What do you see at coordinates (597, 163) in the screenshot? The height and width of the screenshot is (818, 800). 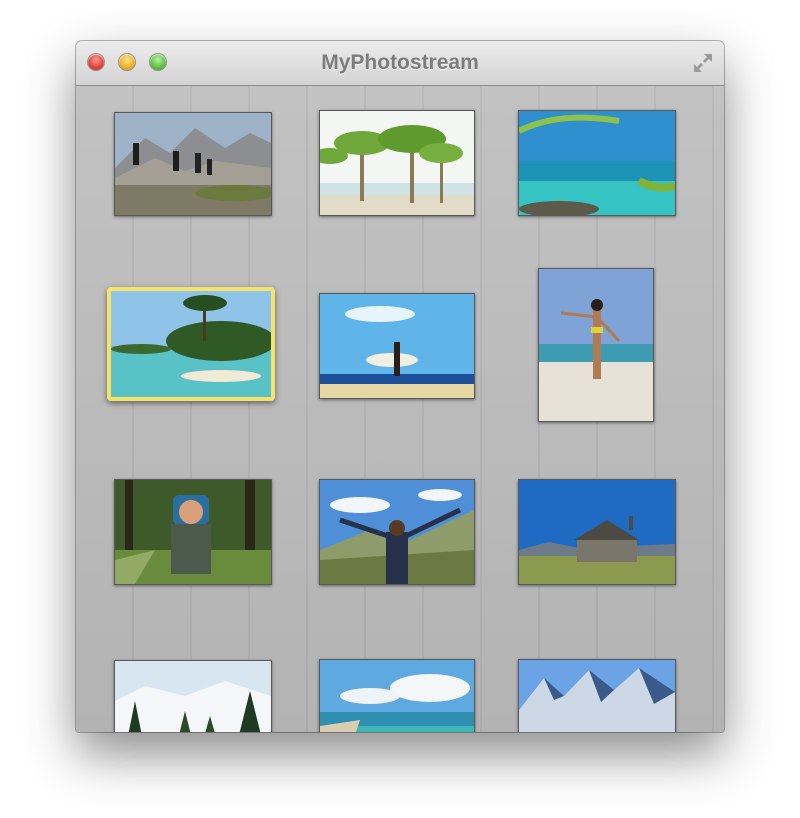 I see `photo-thumbnail-sea` at bounding box center [597, 163].